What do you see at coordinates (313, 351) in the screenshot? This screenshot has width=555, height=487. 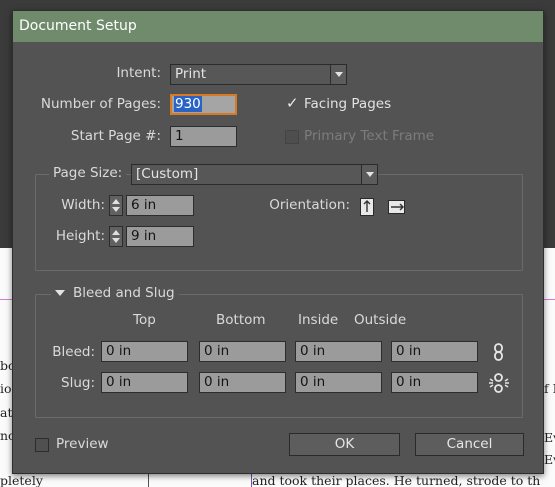 I see `bleed-inside-value: 0 in` at bounding box center [313, 351].